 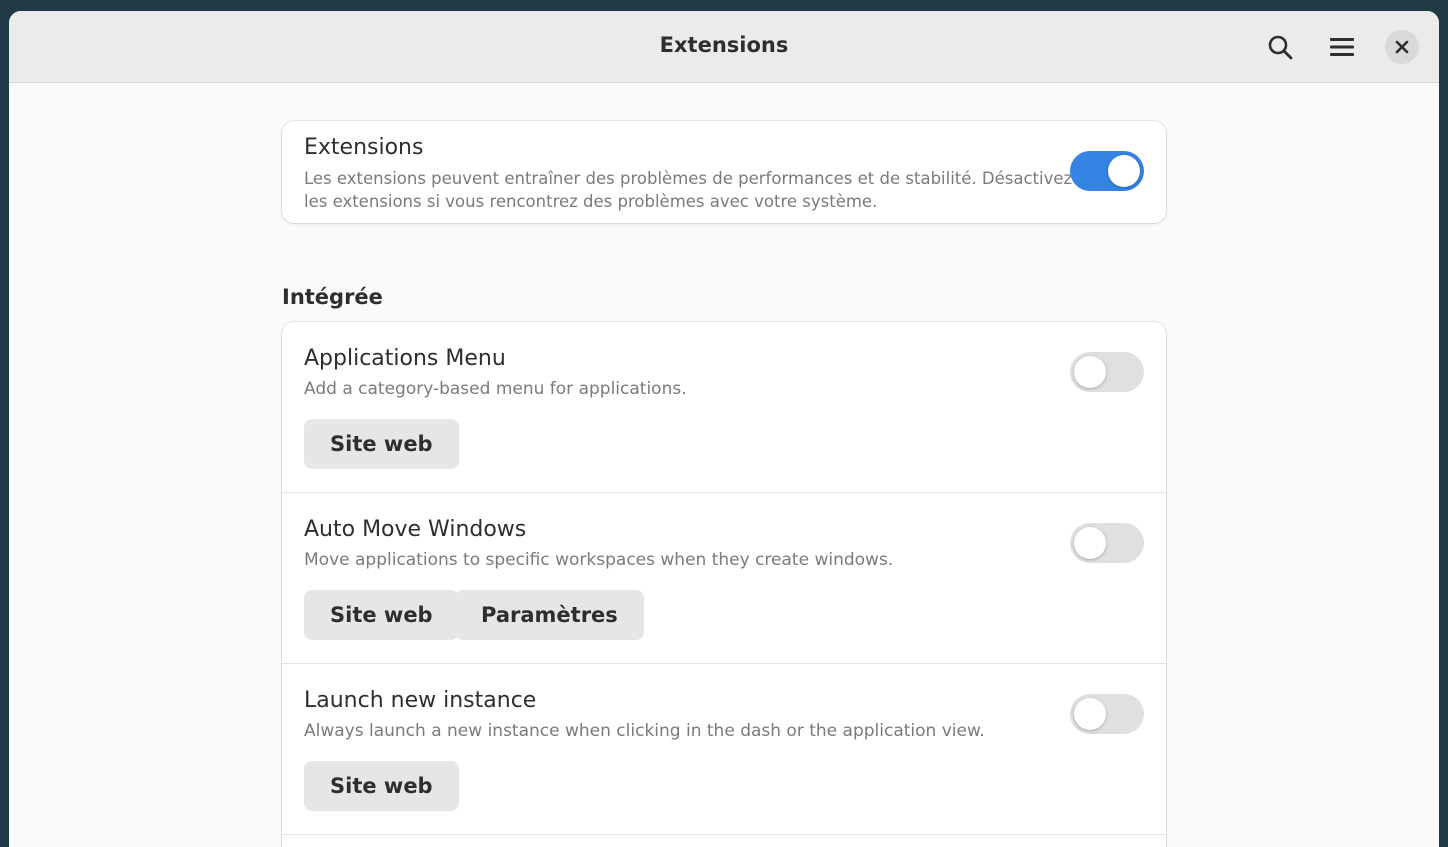 I want to click on extension-name: Auto Move Windows, so click(x=415, y=529).